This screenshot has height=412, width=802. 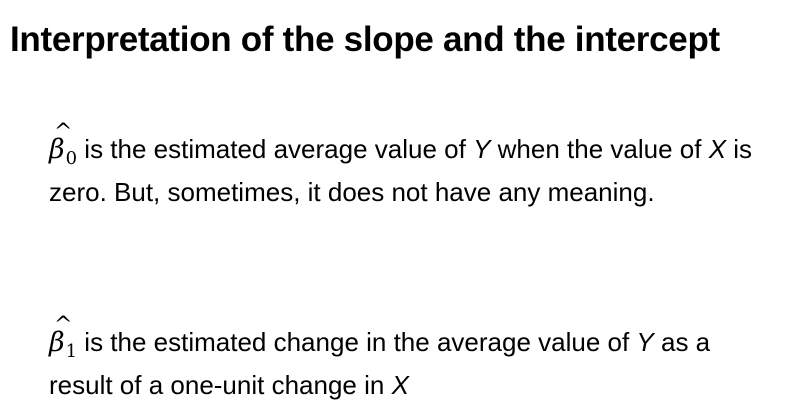 What do you see at coordinates (63, 146) in the screenshot?
I see `beta-0-hat-symbol: β ^ 0` at bounding box center [63, 146].